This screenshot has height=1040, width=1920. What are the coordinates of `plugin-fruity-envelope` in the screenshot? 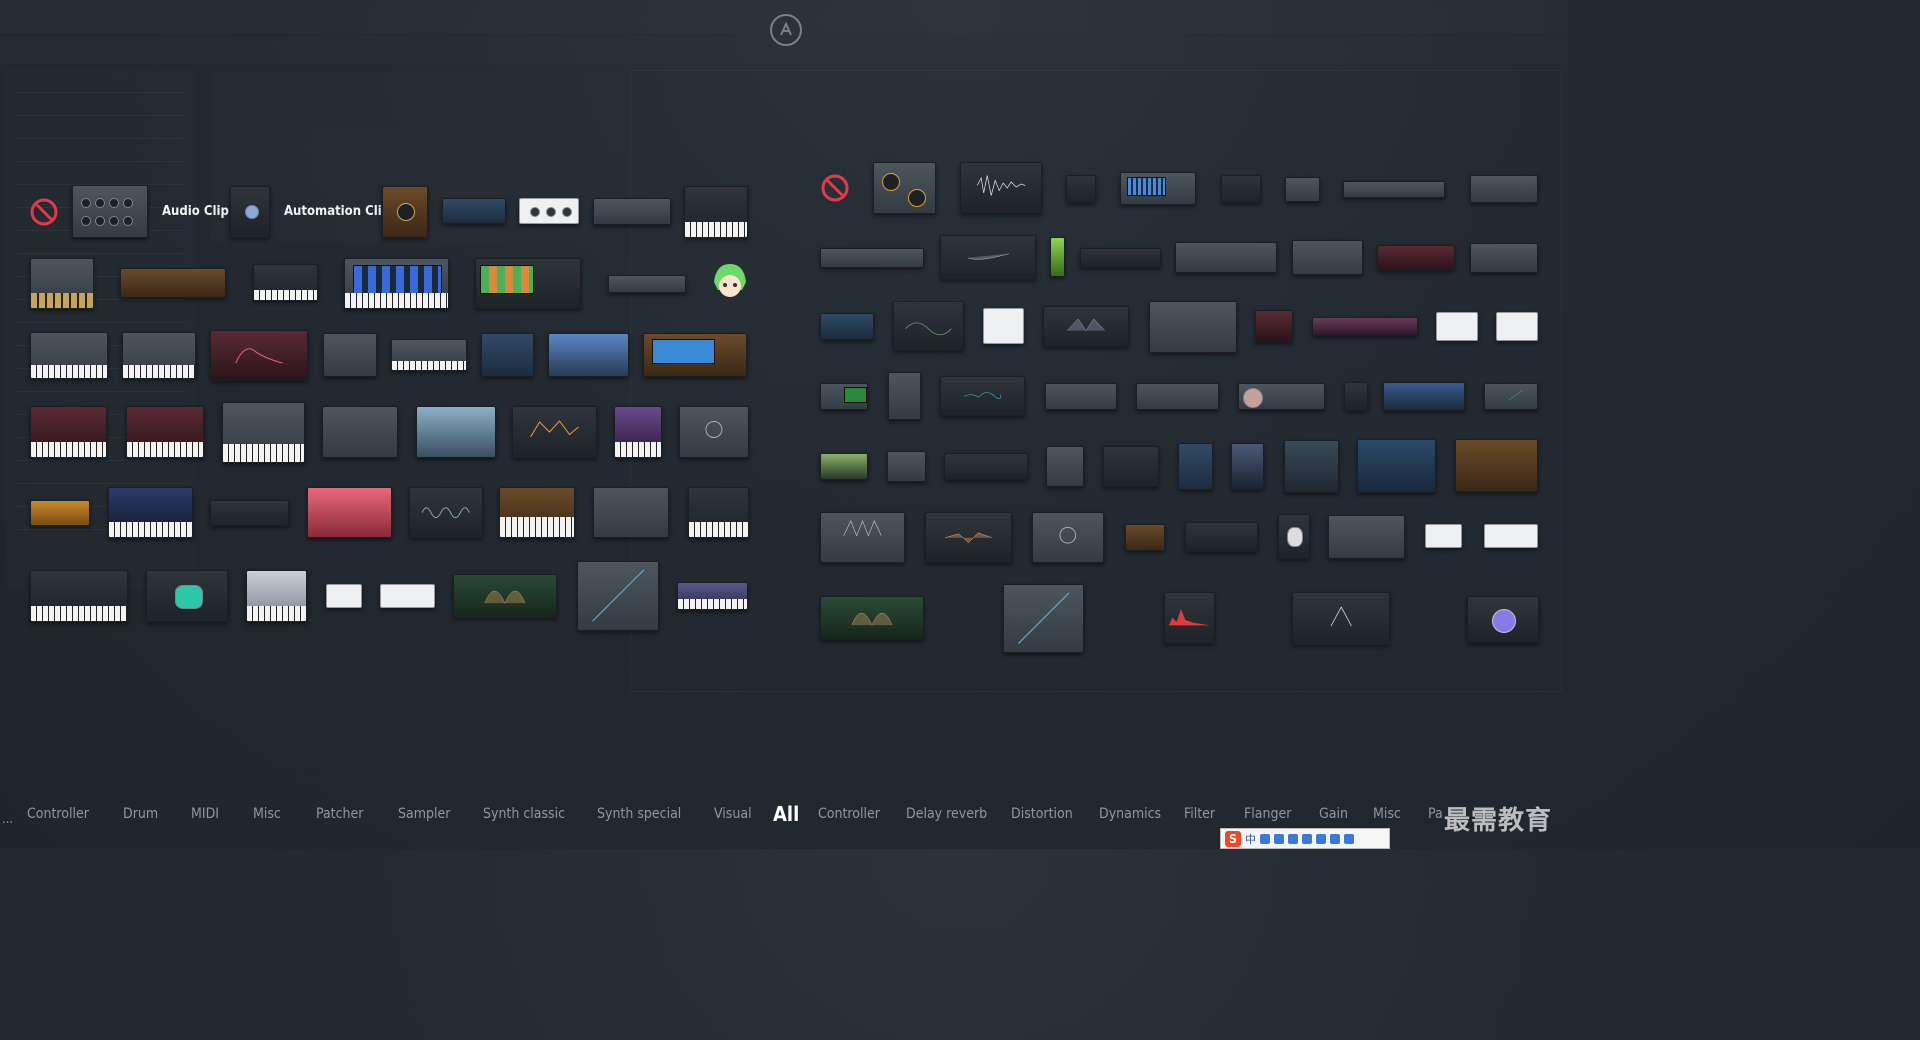 It's located at (259, 355).